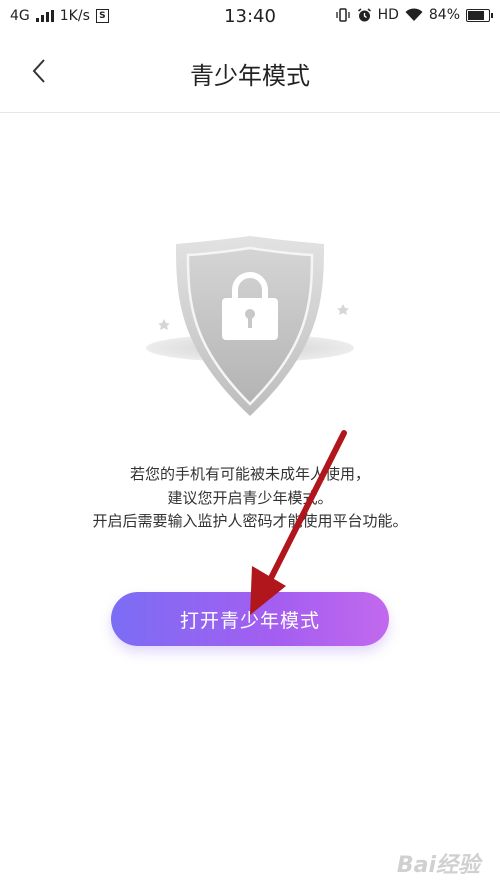  I want to click on battery-icon, so click(479, 15).